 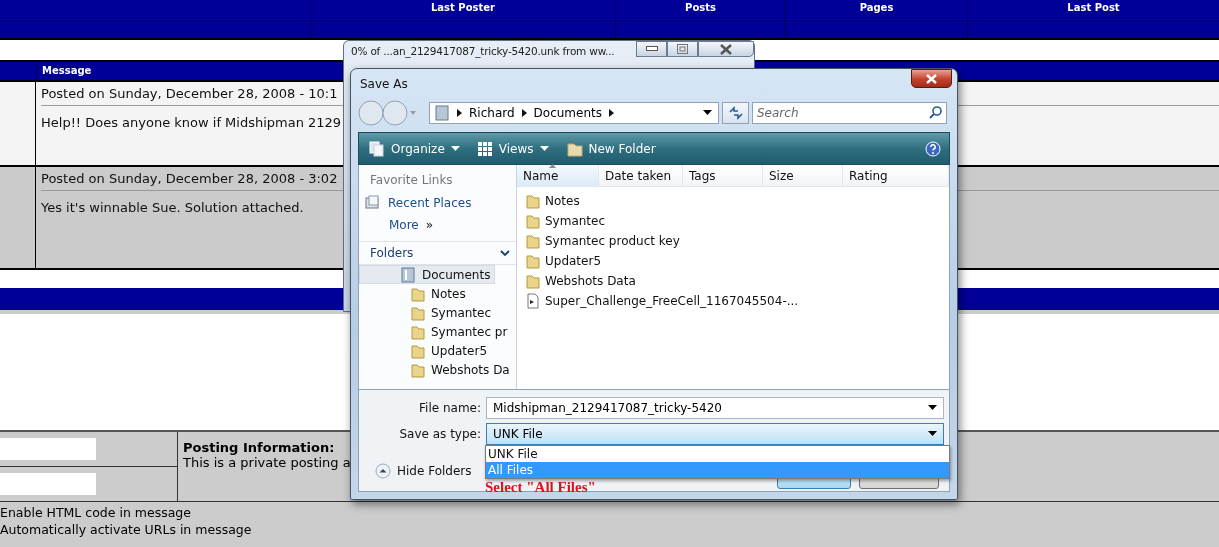 I want to click on breadcrumb-item: Richard, so click(x=492, y=113).